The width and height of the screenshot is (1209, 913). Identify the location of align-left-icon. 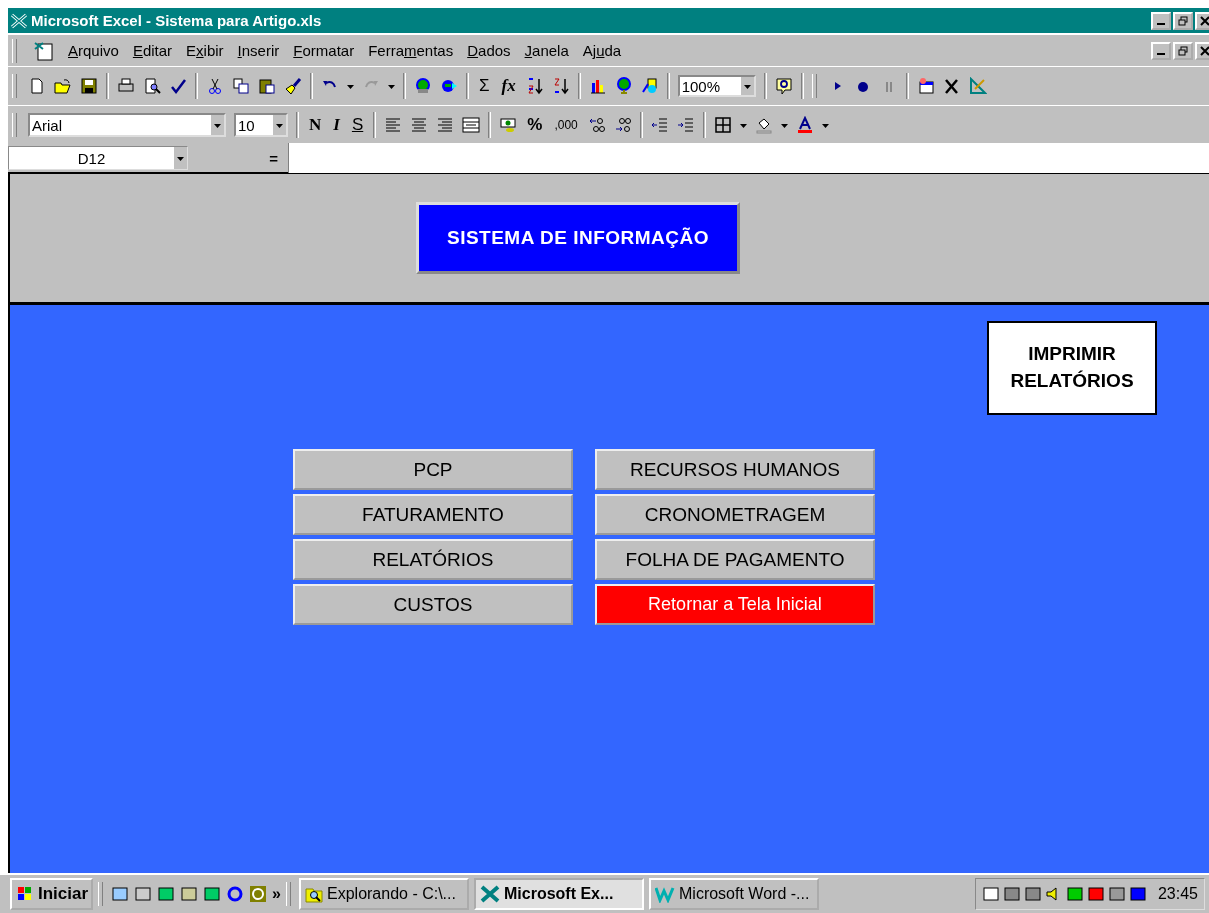
(393, 125).